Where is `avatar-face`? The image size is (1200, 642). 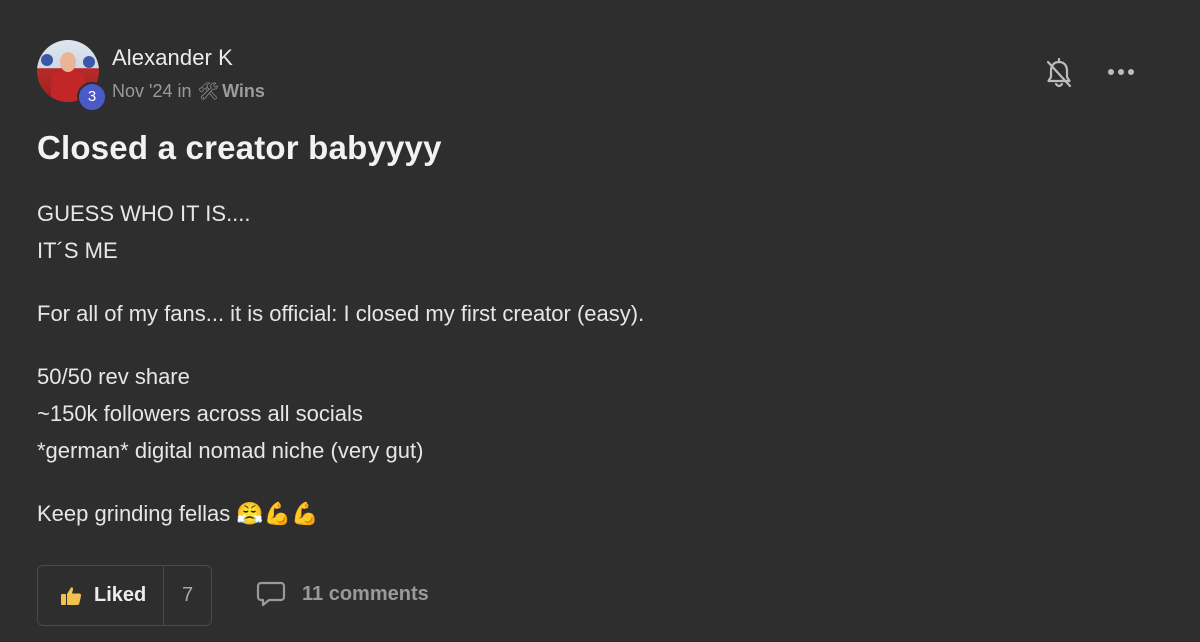 avatar-face is located at coordinates (68, 62).